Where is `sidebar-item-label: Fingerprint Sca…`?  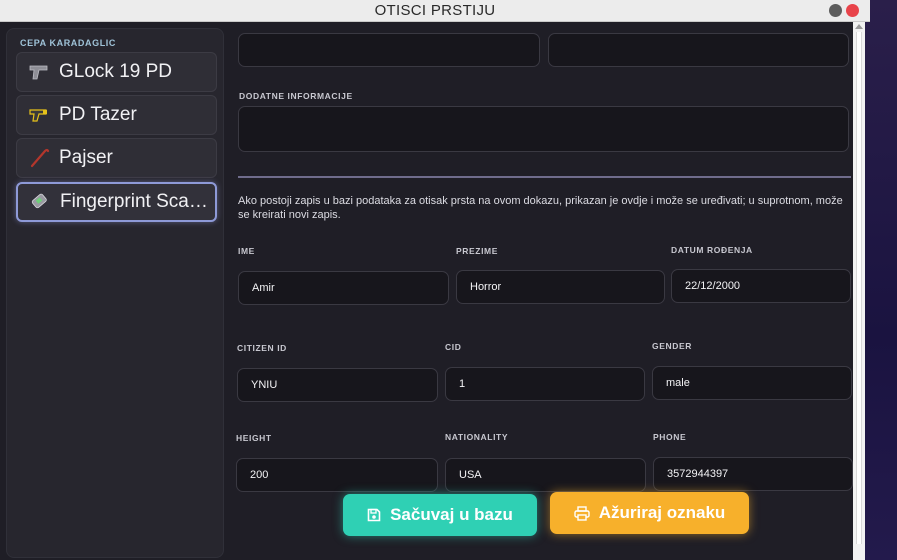
sidebar-item-label: Fingerprint Sca… is located at coordinates (134, 201).